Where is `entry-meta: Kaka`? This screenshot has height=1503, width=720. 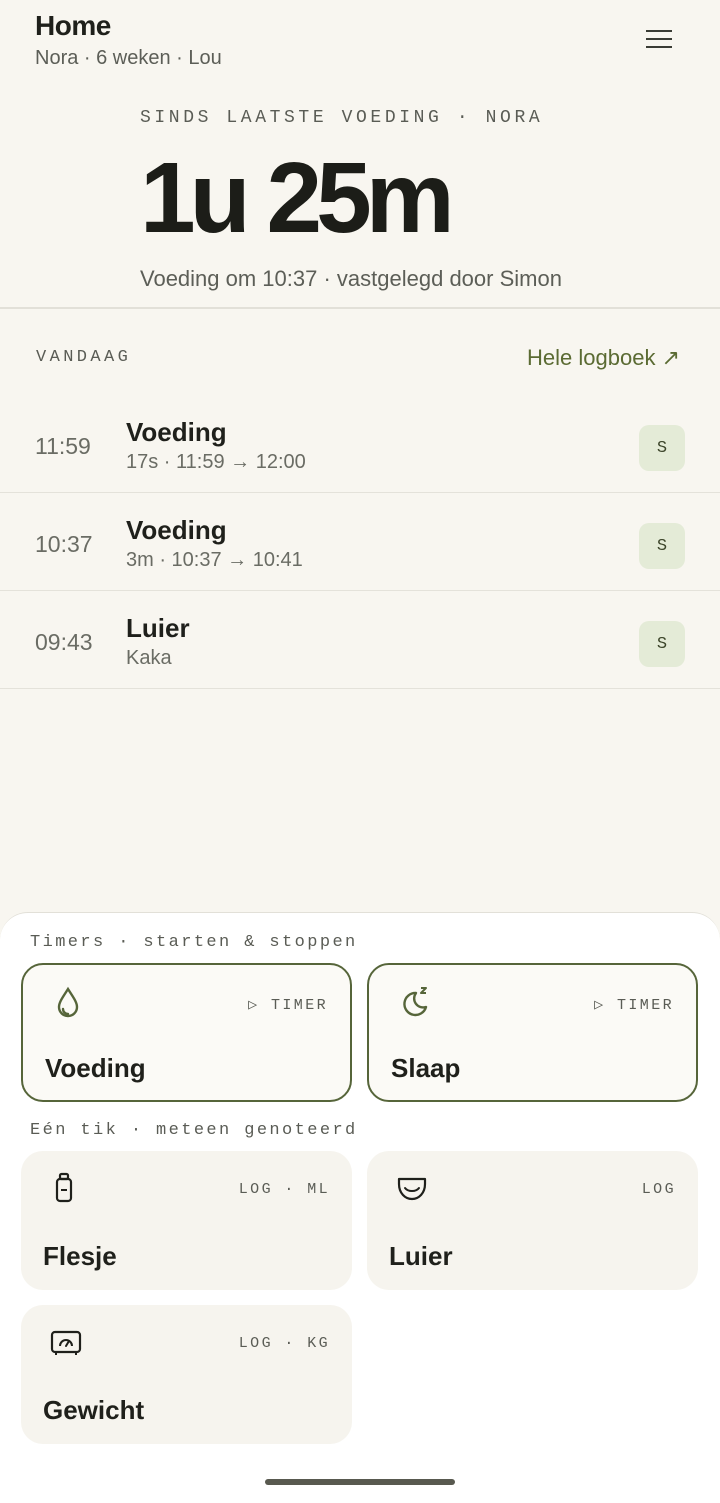
entry-meta: Kaka is located at coordinates (149, 658).